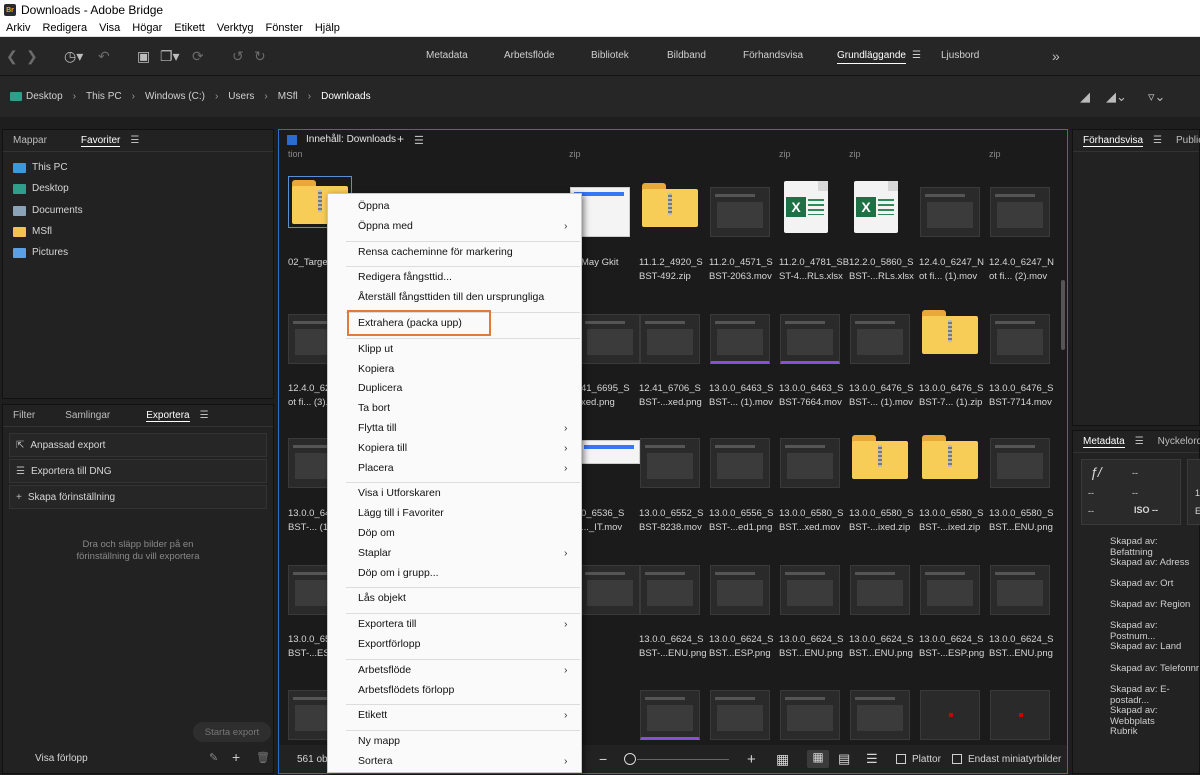 This screenshot has height=775, width=1200. I want to click on context-menu-item: Exportförlopp, so click(389, 644).